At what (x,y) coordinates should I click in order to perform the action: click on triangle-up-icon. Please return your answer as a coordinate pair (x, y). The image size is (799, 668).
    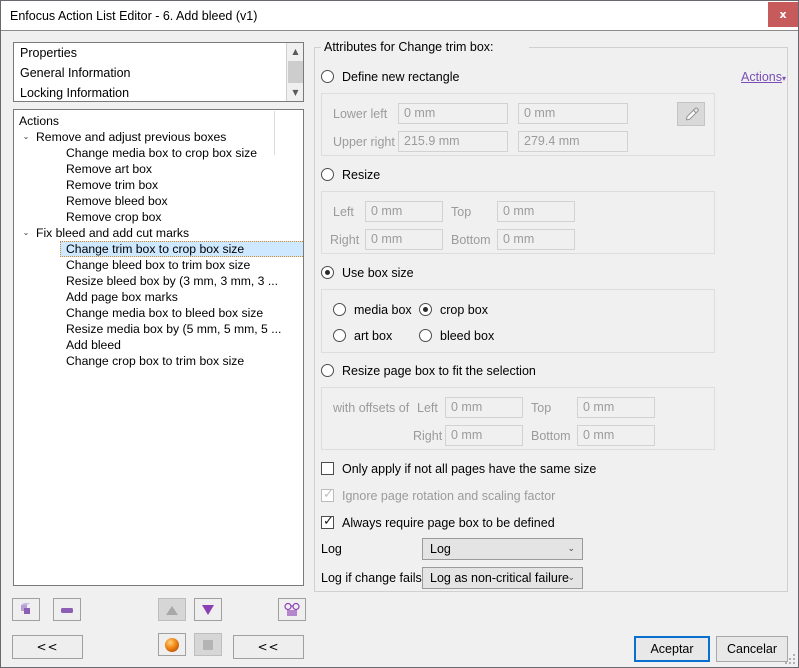
    Looking at the image, I should click on (172, 610).